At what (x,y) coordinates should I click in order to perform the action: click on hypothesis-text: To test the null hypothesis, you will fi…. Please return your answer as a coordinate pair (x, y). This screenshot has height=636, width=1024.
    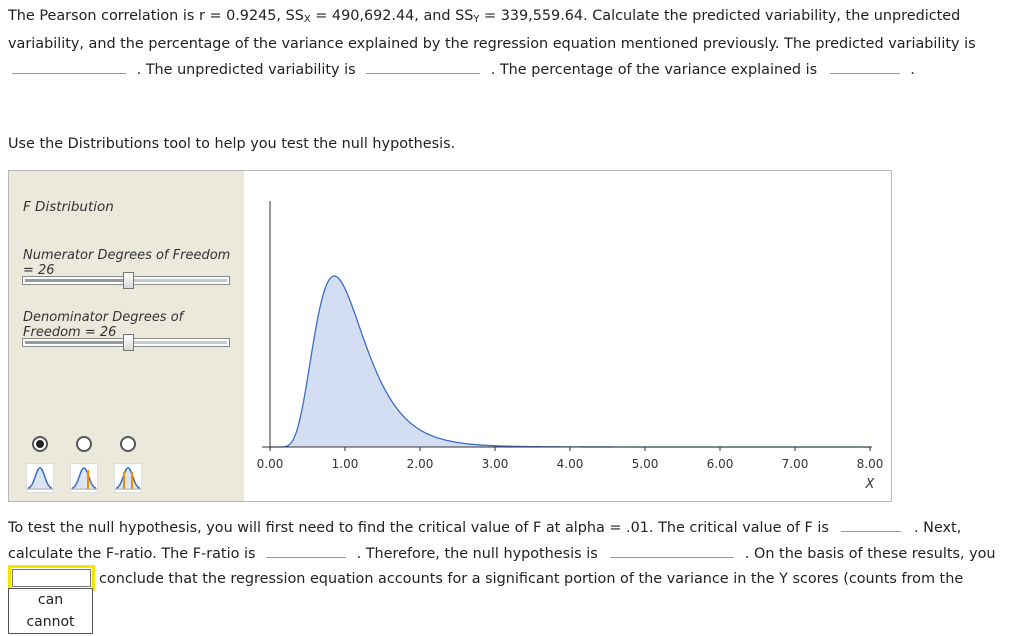
    Looking at the image, I should click on (514, 553).